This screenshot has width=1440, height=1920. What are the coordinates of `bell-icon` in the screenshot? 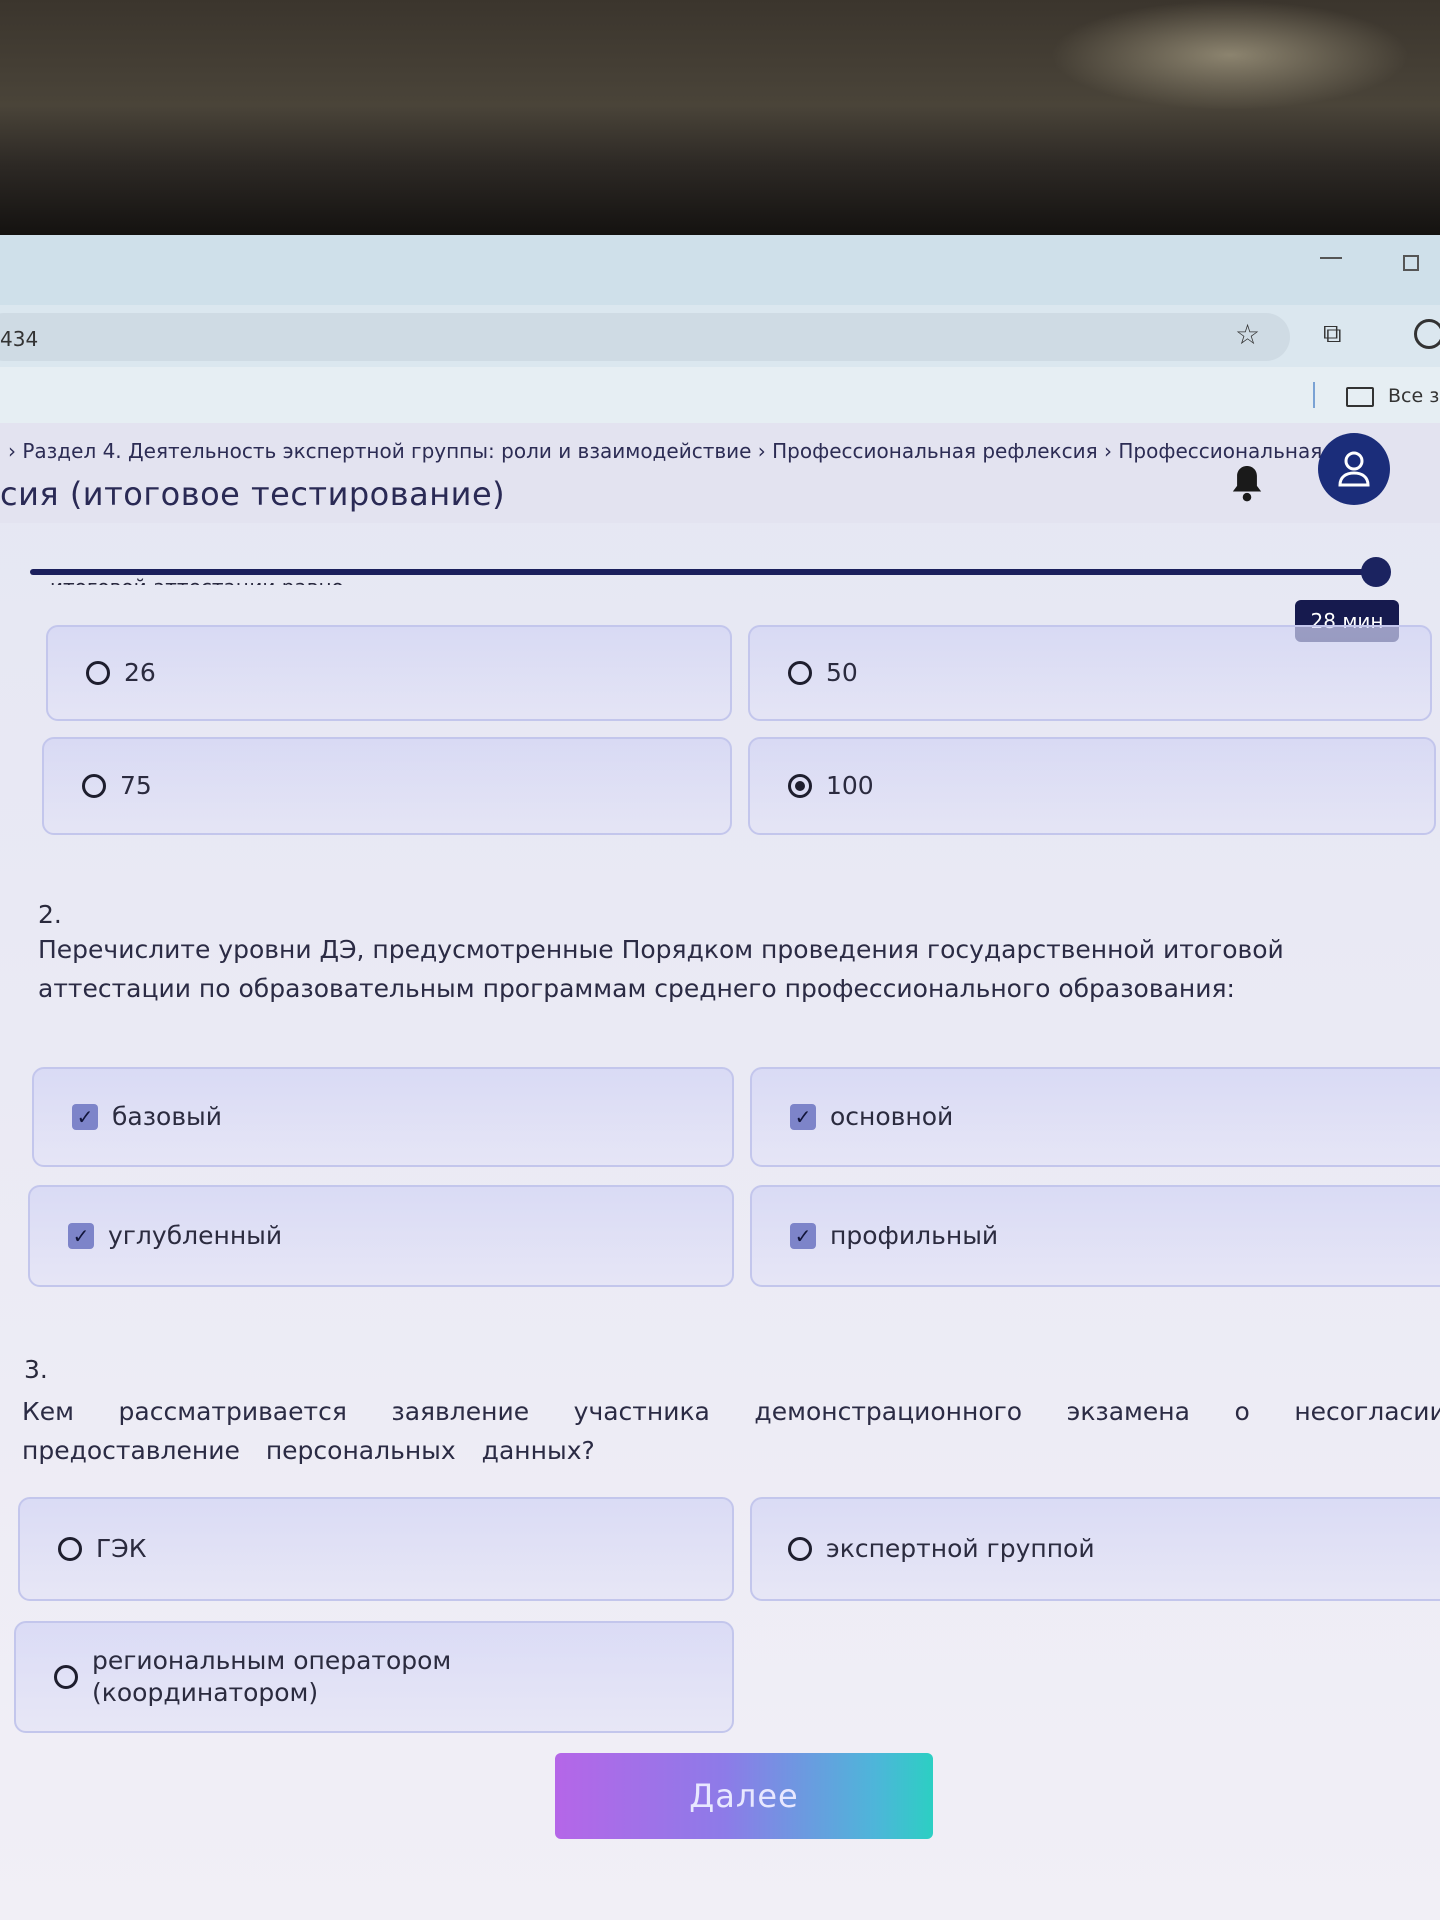 It's located at (1247, 483).